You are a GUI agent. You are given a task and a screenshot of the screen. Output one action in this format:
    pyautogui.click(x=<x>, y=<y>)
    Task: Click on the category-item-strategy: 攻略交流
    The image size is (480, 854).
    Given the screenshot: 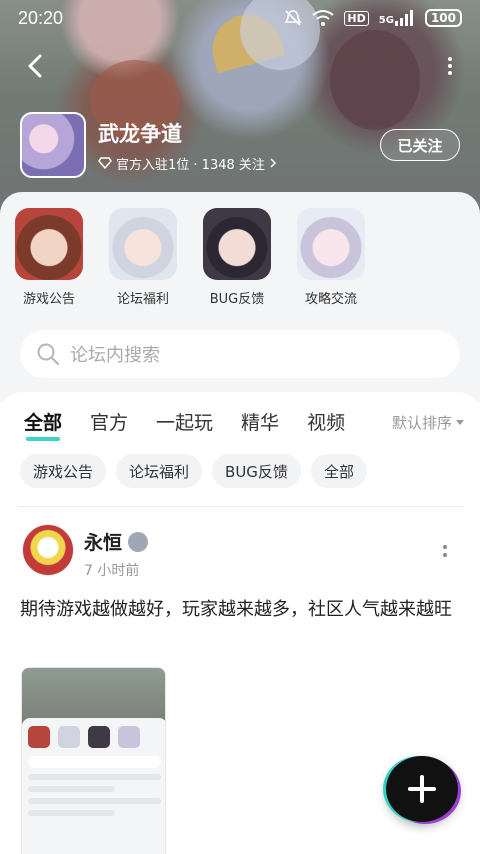 What is the action you would take?
    pyautogui.click(x=331, y=257)
    